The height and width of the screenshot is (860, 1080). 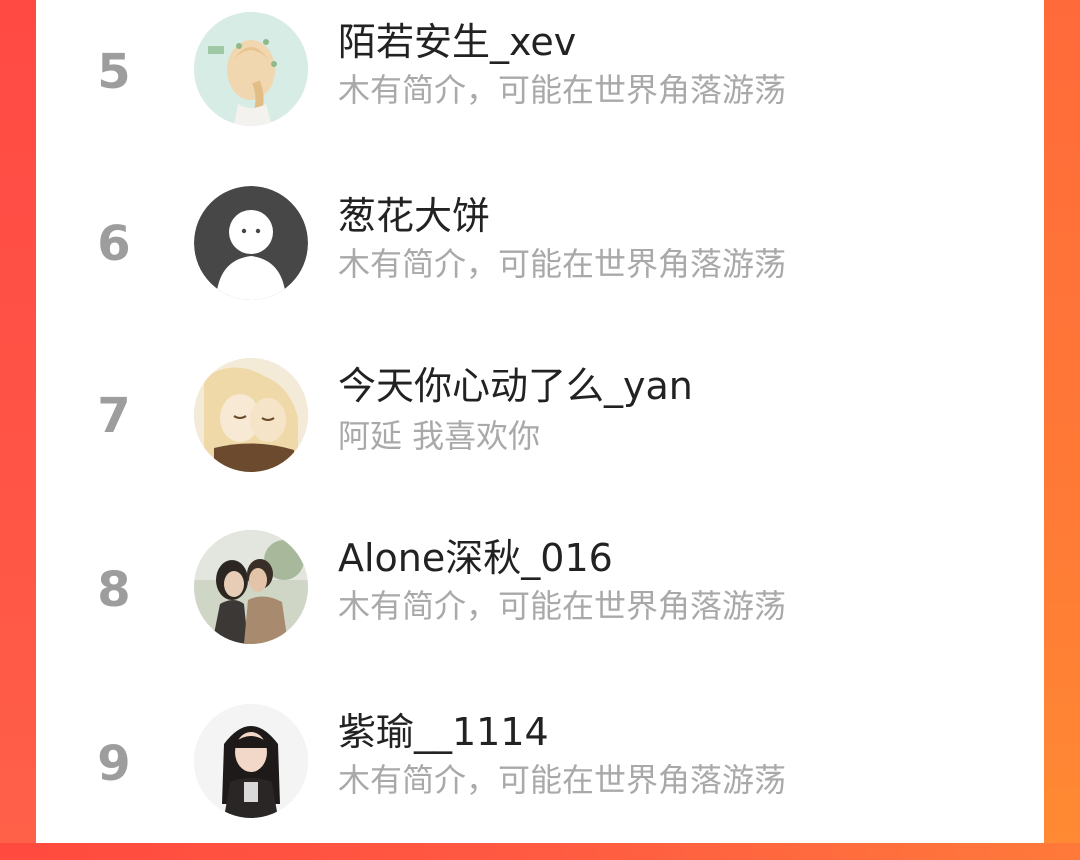 I want to click on left-accent-edge, so click(x=18, y=421).